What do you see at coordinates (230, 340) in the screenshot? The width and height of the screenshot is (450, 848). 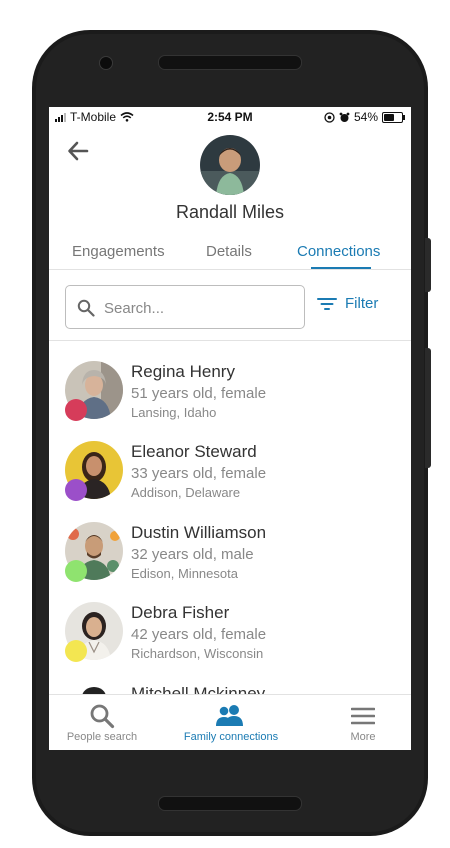 I see `search-divider` at bounding box center [230, 340].